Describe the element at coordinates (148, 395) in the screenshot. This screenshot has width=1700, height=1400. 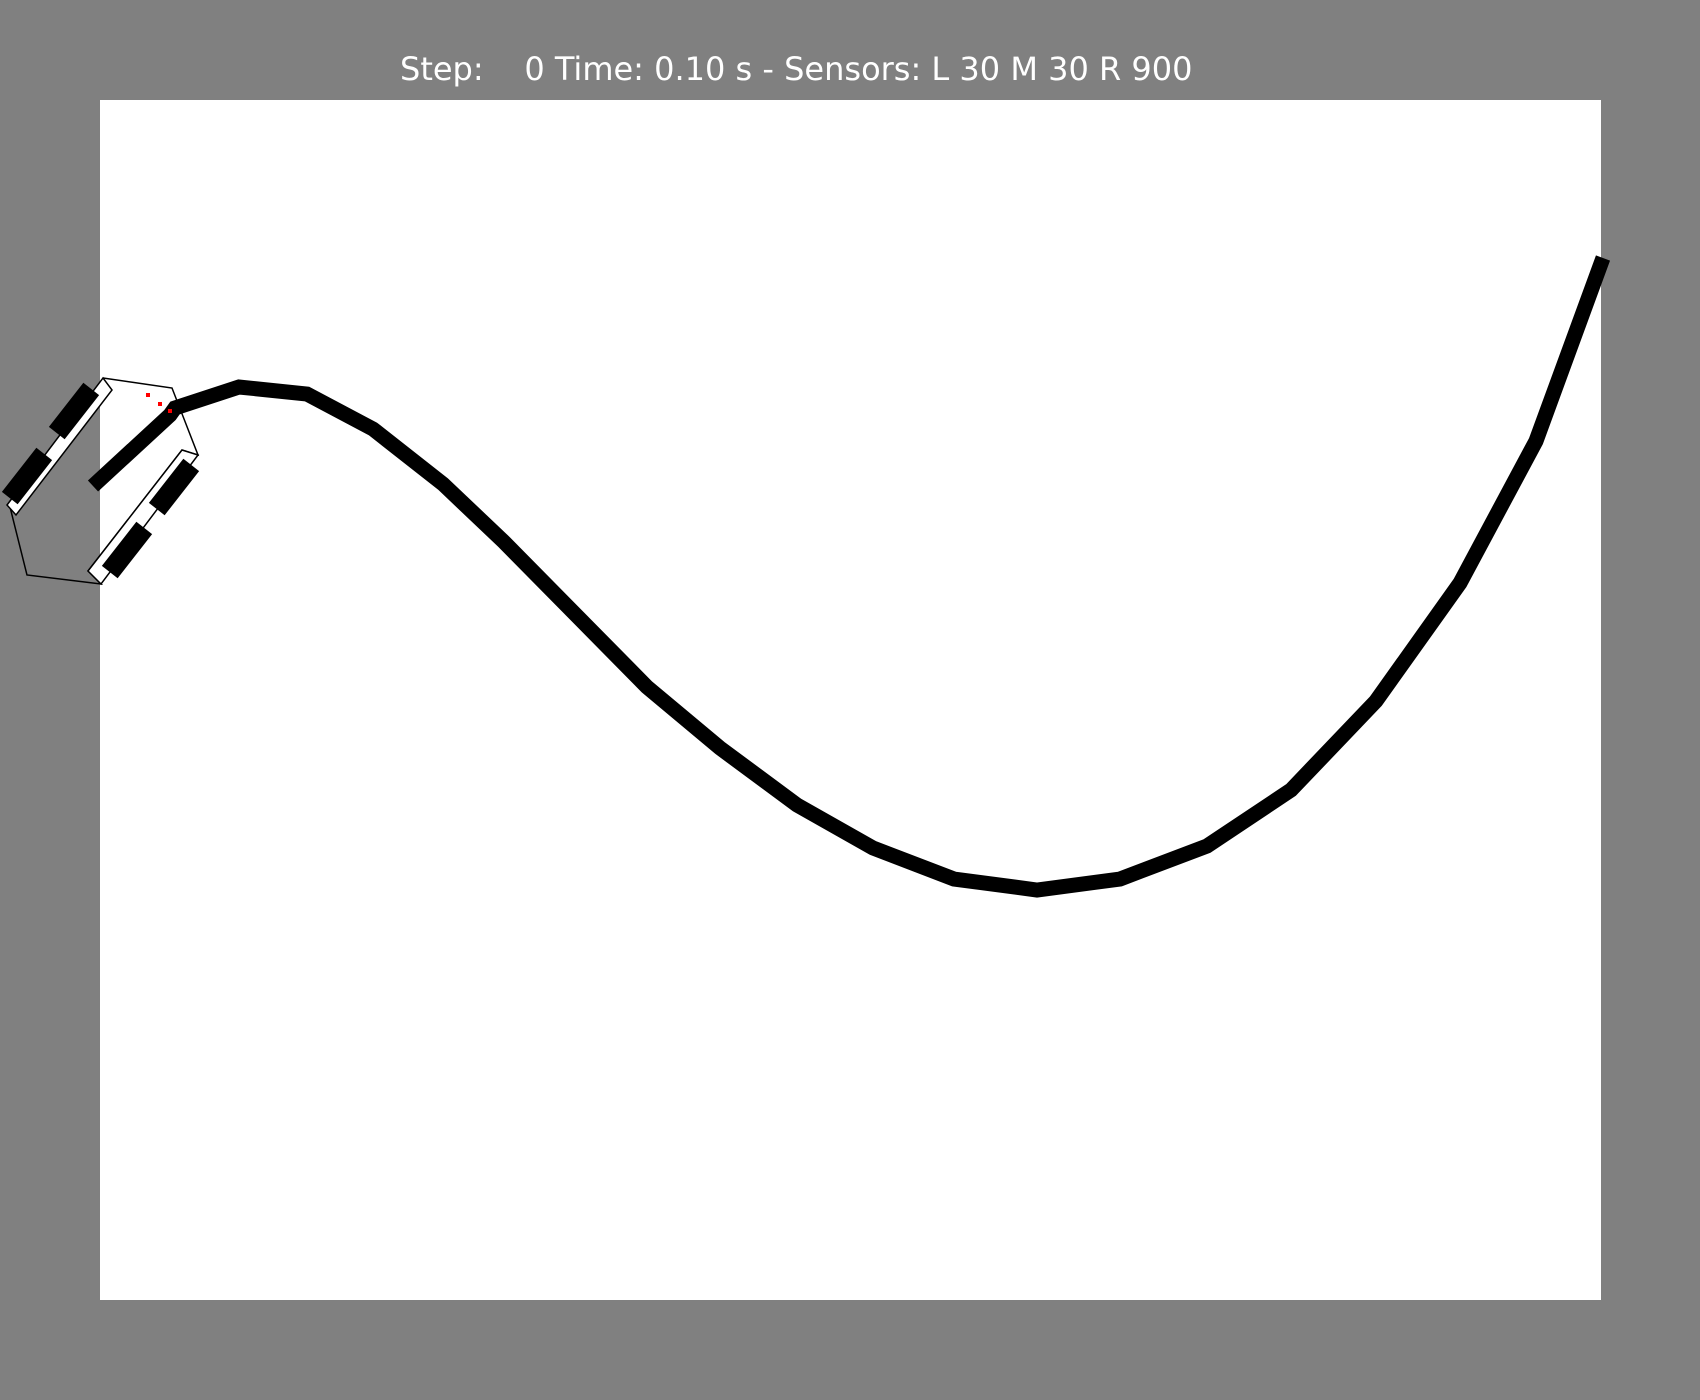
I see `sensor-left` at that location.